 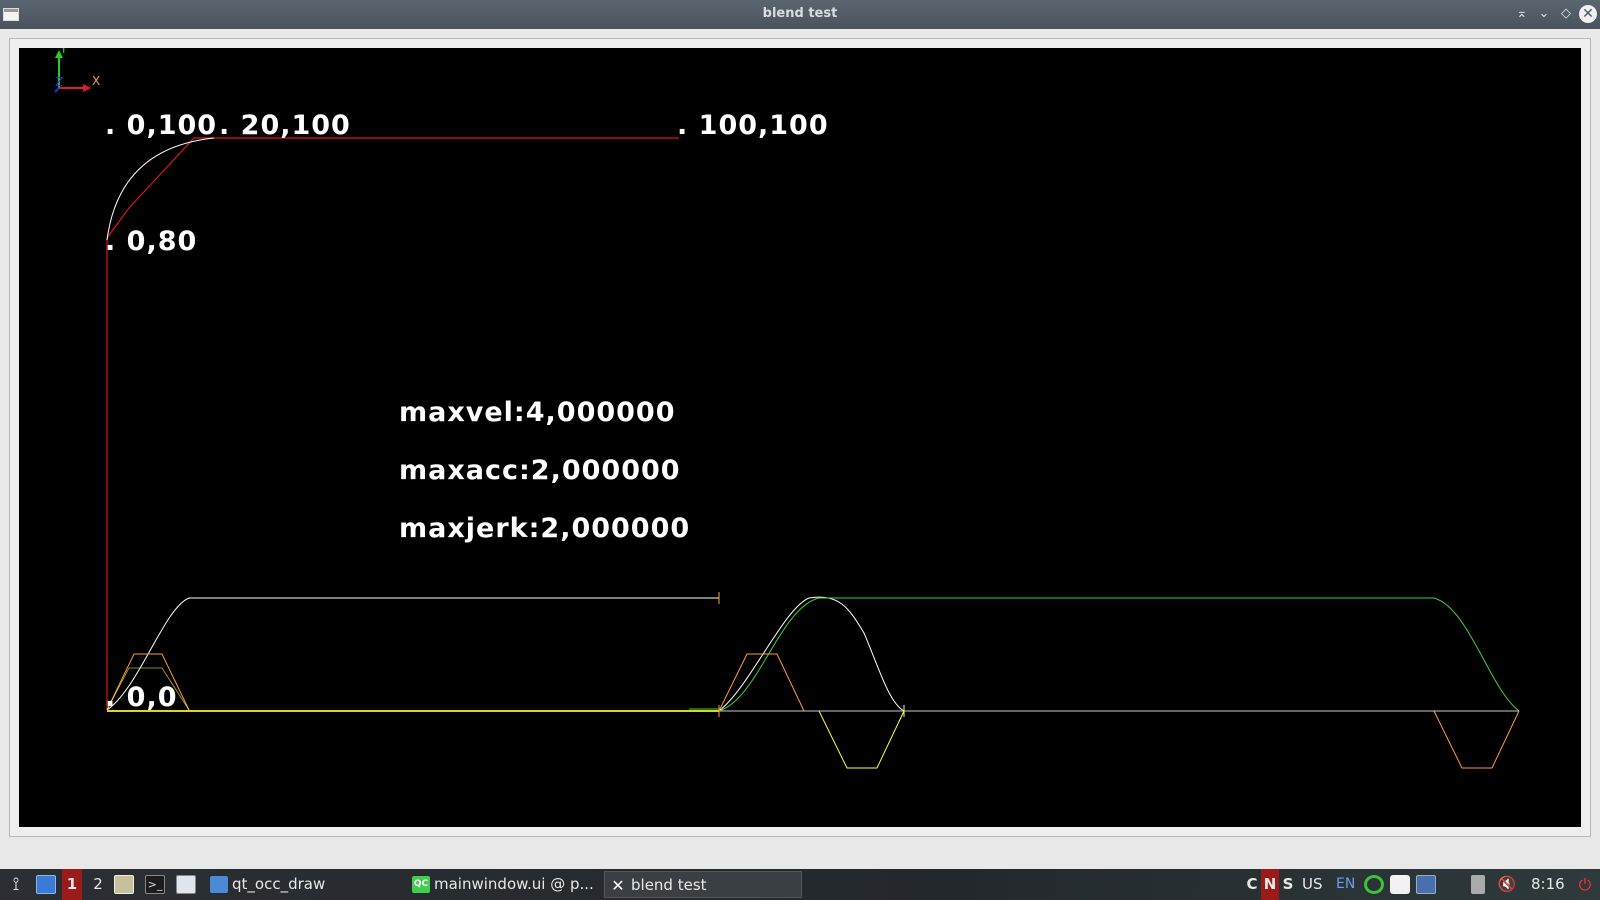 What do you see at coordinates (1548, 884) in the screenshot?
I see `clock: 8:16` at bounding box center [1548, 884].